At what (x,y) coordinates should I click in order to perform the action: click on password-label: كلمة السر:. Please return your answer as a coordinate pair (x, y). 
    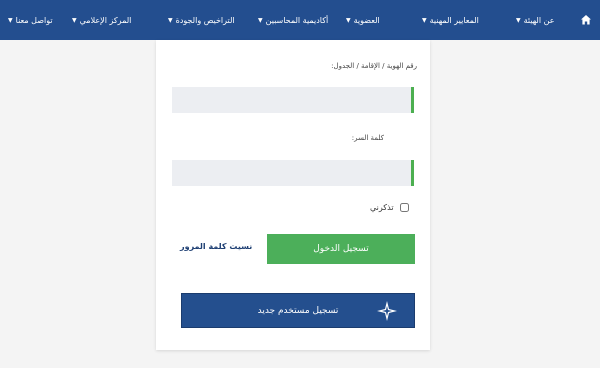
    Looking at the image, I should click on (367, 138).